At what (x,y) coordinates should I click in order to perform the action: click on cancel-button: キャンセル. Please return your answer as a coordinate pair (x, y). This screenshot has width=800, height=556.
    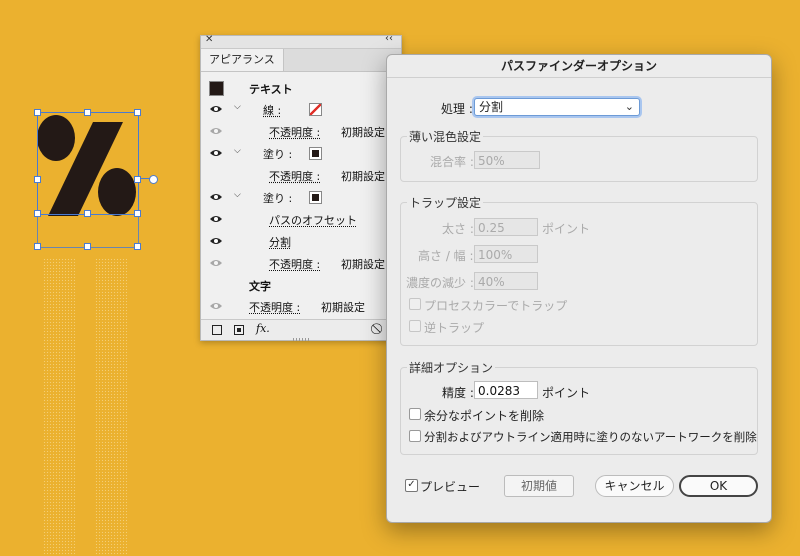
    Looking at the image, I should click on (634, 486).